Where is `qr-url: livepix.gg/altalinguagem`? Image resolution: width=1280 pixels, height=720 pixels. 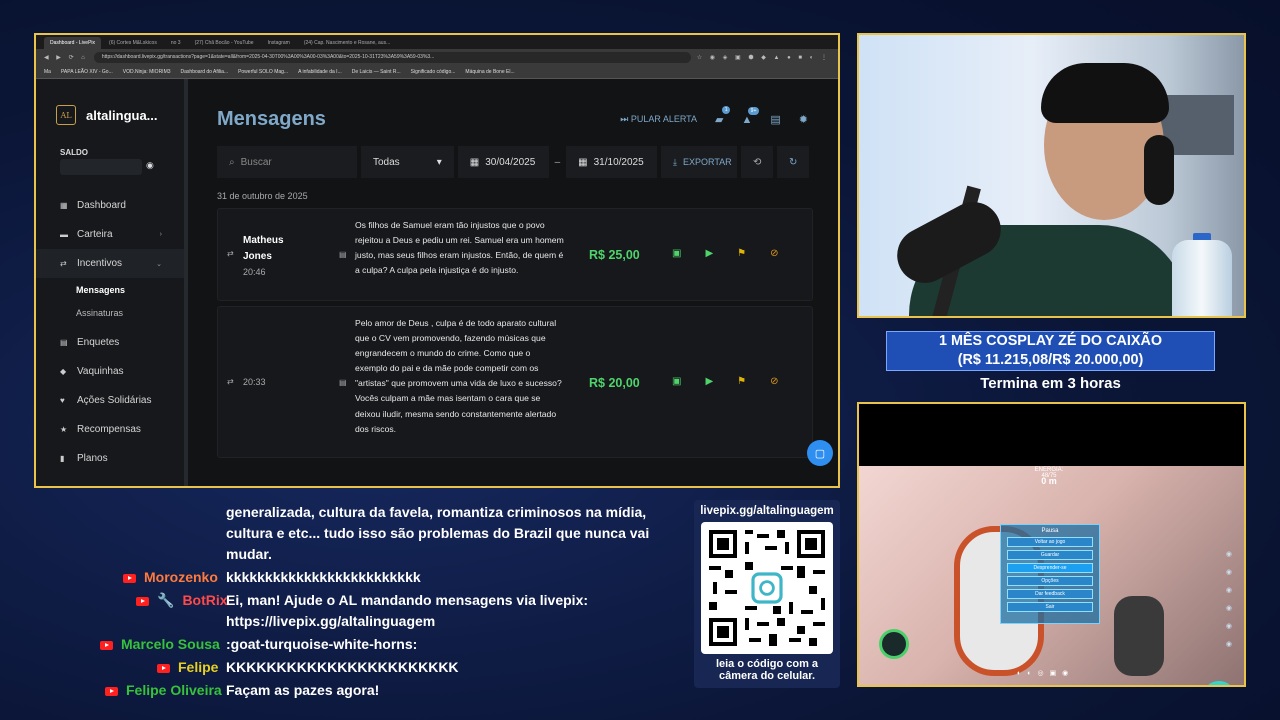 qr-url: livepix.gg/altalinguagem is located at coordinates (767, 511).